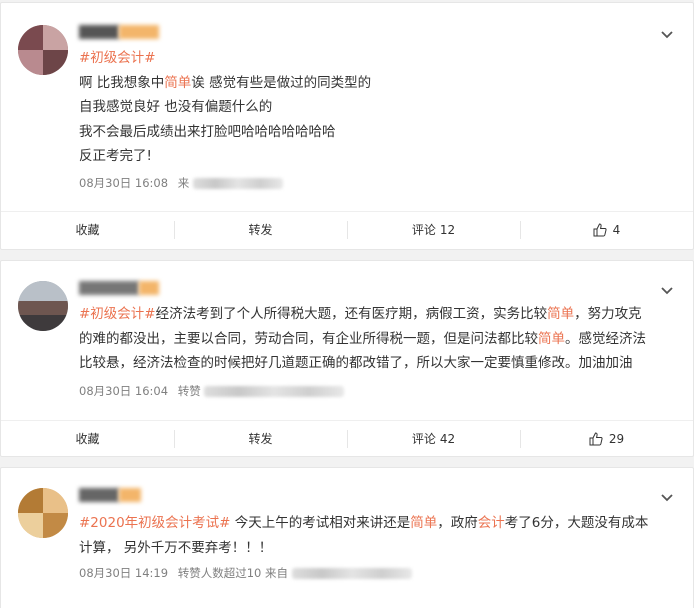 The image size is (694, 608). Describe the element at coordinates (189, 391) in the screenshot. I see `post-source-prefix: 转赞` at that location.